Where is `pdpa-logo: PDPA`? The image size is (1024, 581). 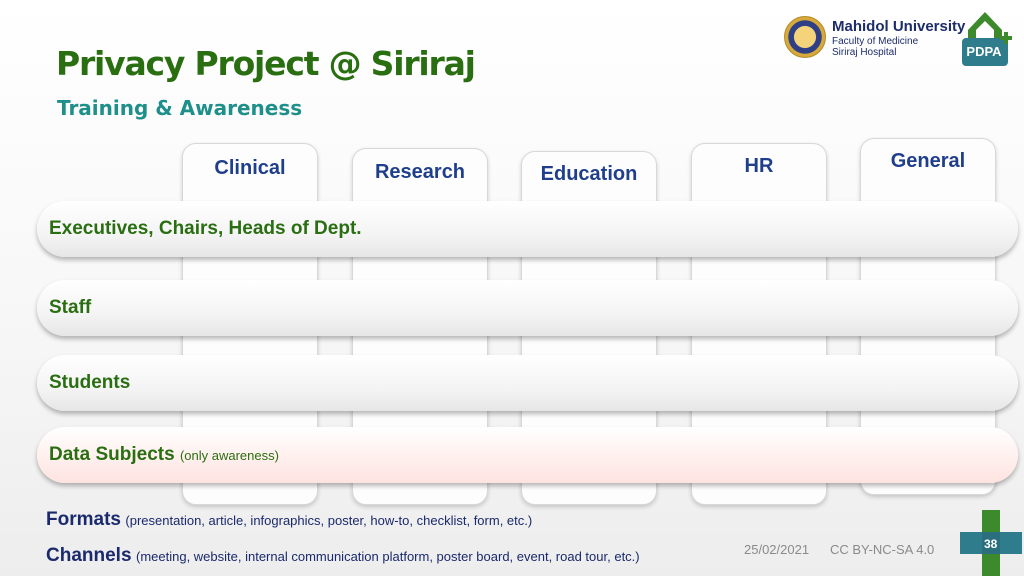
pdpa-logo: PDPA is located at coordinates (988, 39).